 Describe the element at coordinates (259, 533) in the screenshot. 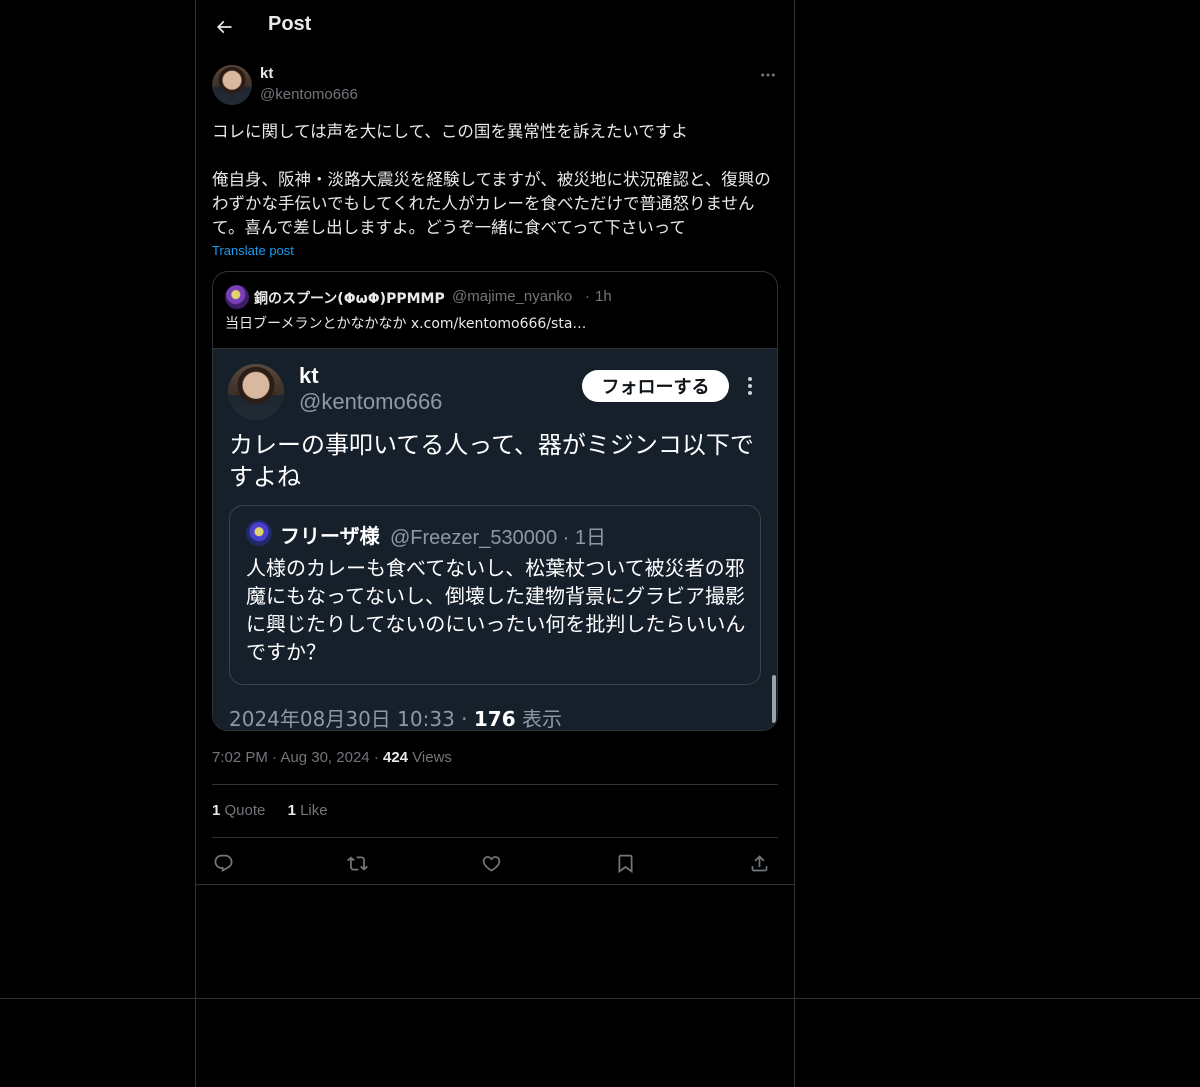

I see `screenshot-inner-avatar` at that location.